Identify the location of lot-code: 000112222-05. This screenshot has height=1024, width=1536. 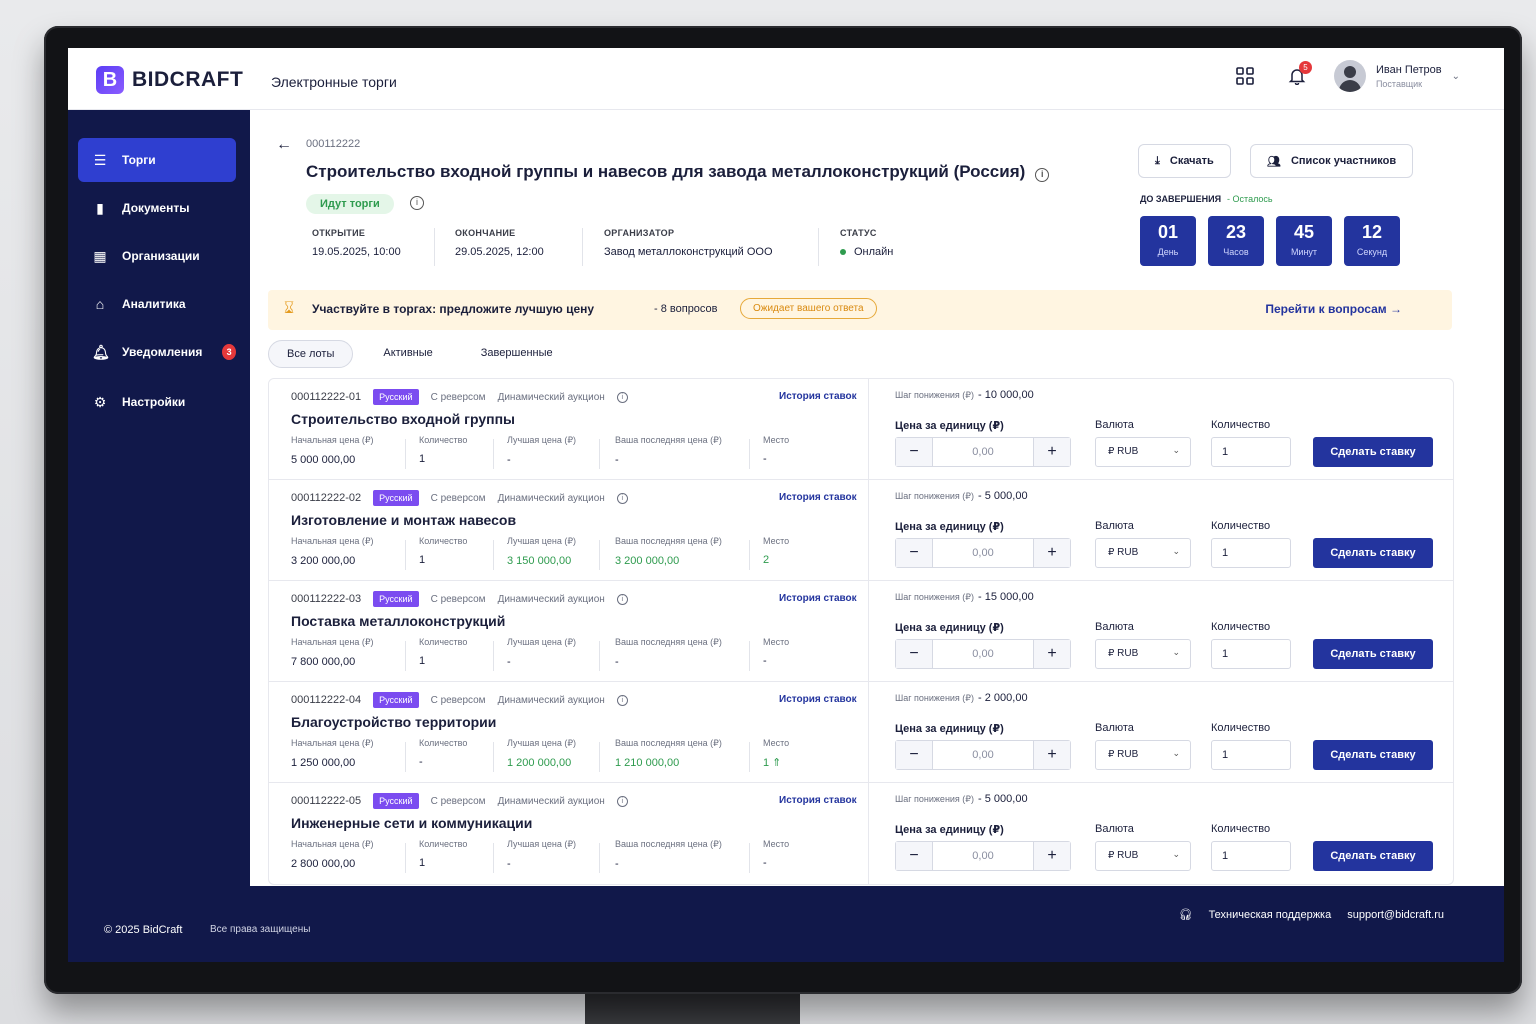
(326, 801).